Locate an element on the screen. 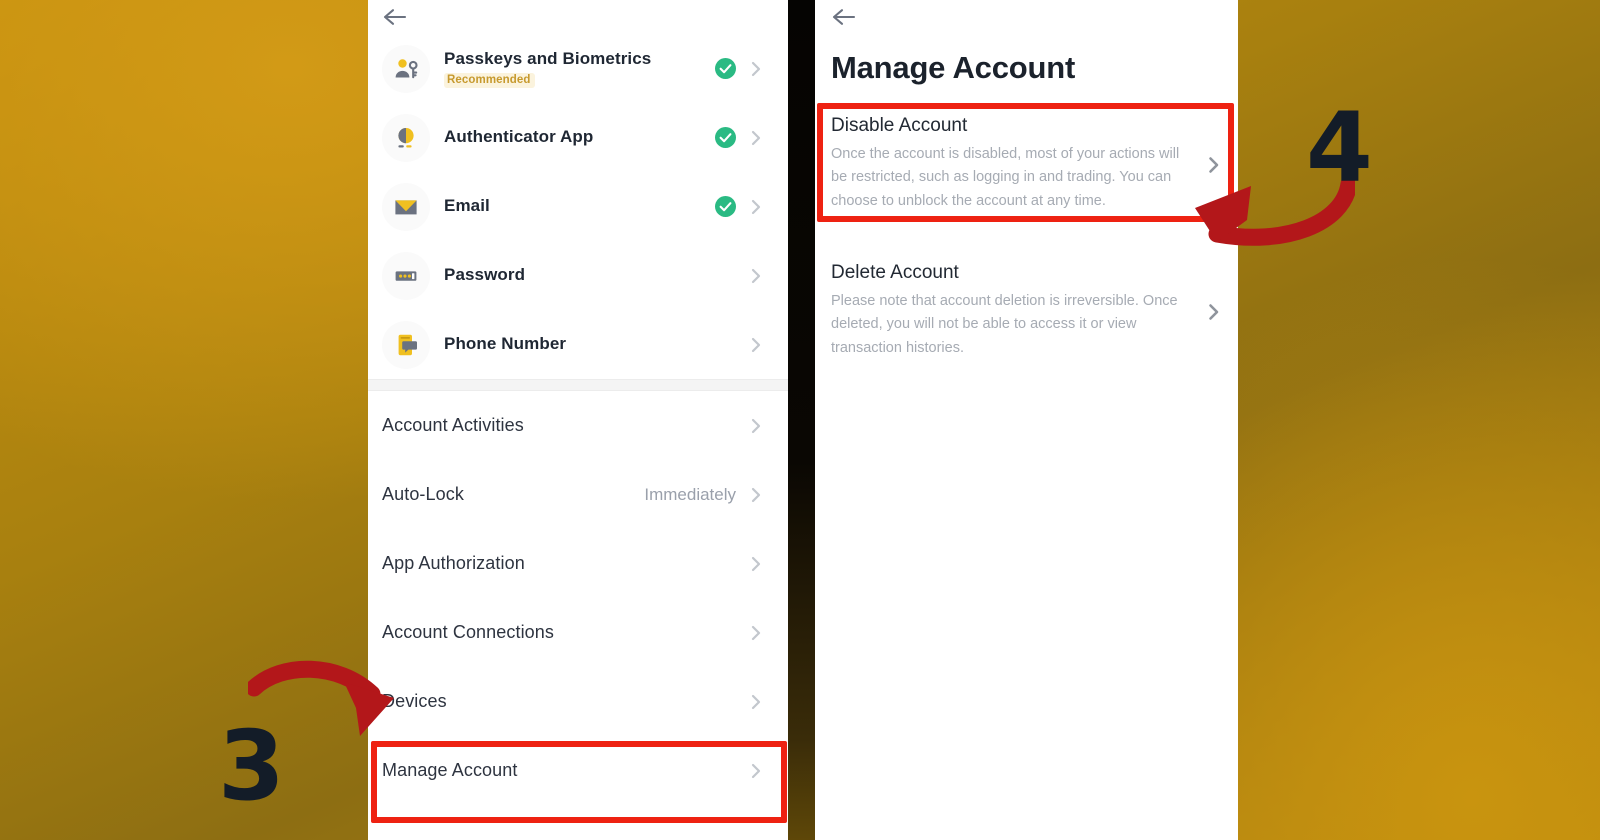 This screenshot has height=840, width=1600. step-number-3: 3 is located at coordinates (251, 766).